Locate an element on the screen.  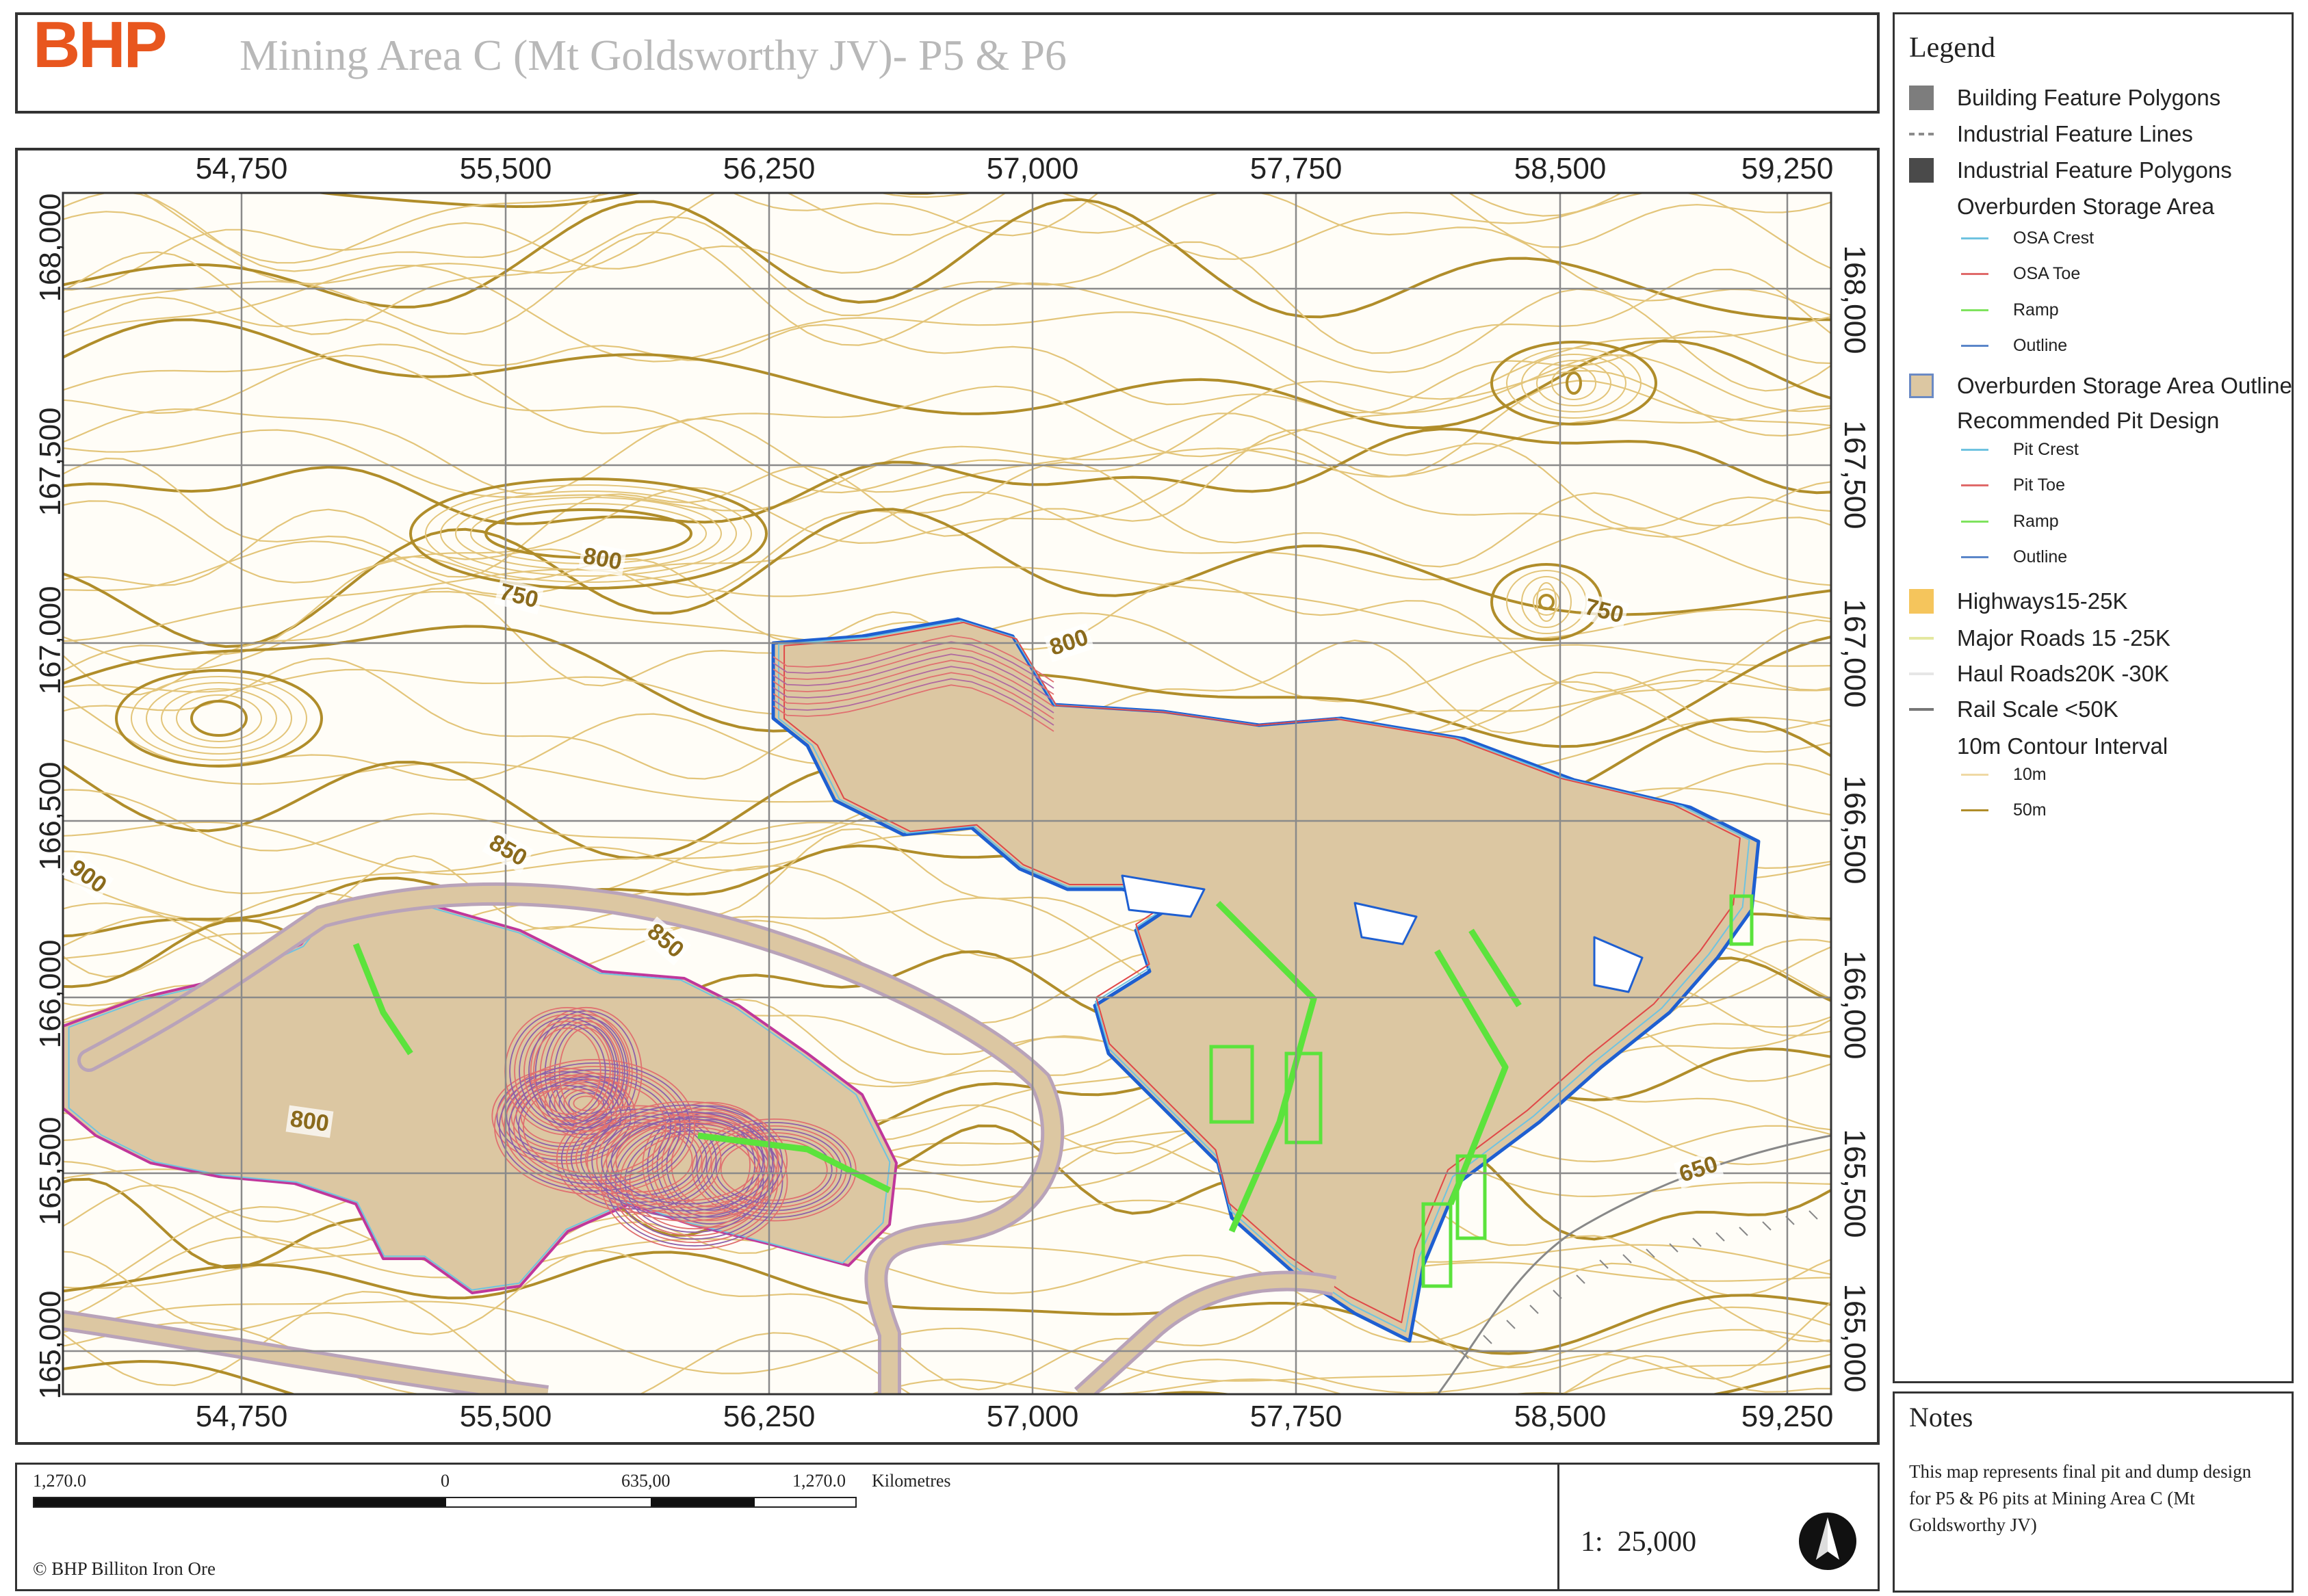
legend-item: Pit Toe is located at coordinates (2013, 485).